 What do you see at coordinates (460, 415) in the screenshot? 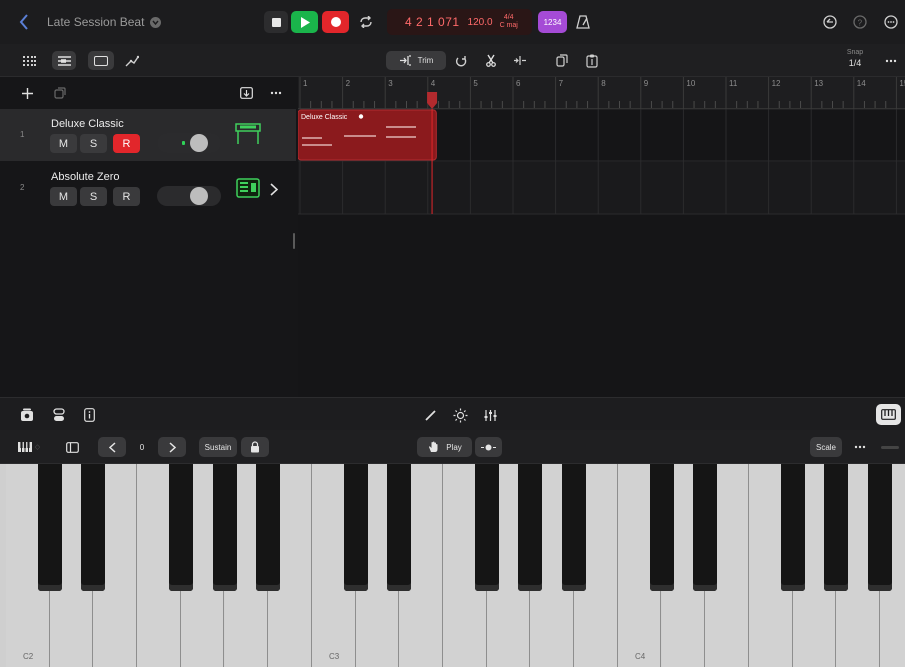
I see `brightness-button` at bounding box center [460, 415].